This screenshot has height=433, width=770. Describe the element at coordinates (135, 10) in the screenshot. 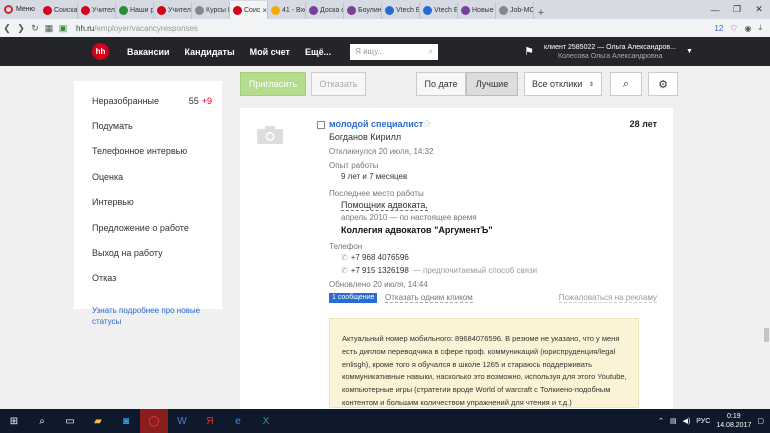

I see `browser-tab: Наши р` at that location.